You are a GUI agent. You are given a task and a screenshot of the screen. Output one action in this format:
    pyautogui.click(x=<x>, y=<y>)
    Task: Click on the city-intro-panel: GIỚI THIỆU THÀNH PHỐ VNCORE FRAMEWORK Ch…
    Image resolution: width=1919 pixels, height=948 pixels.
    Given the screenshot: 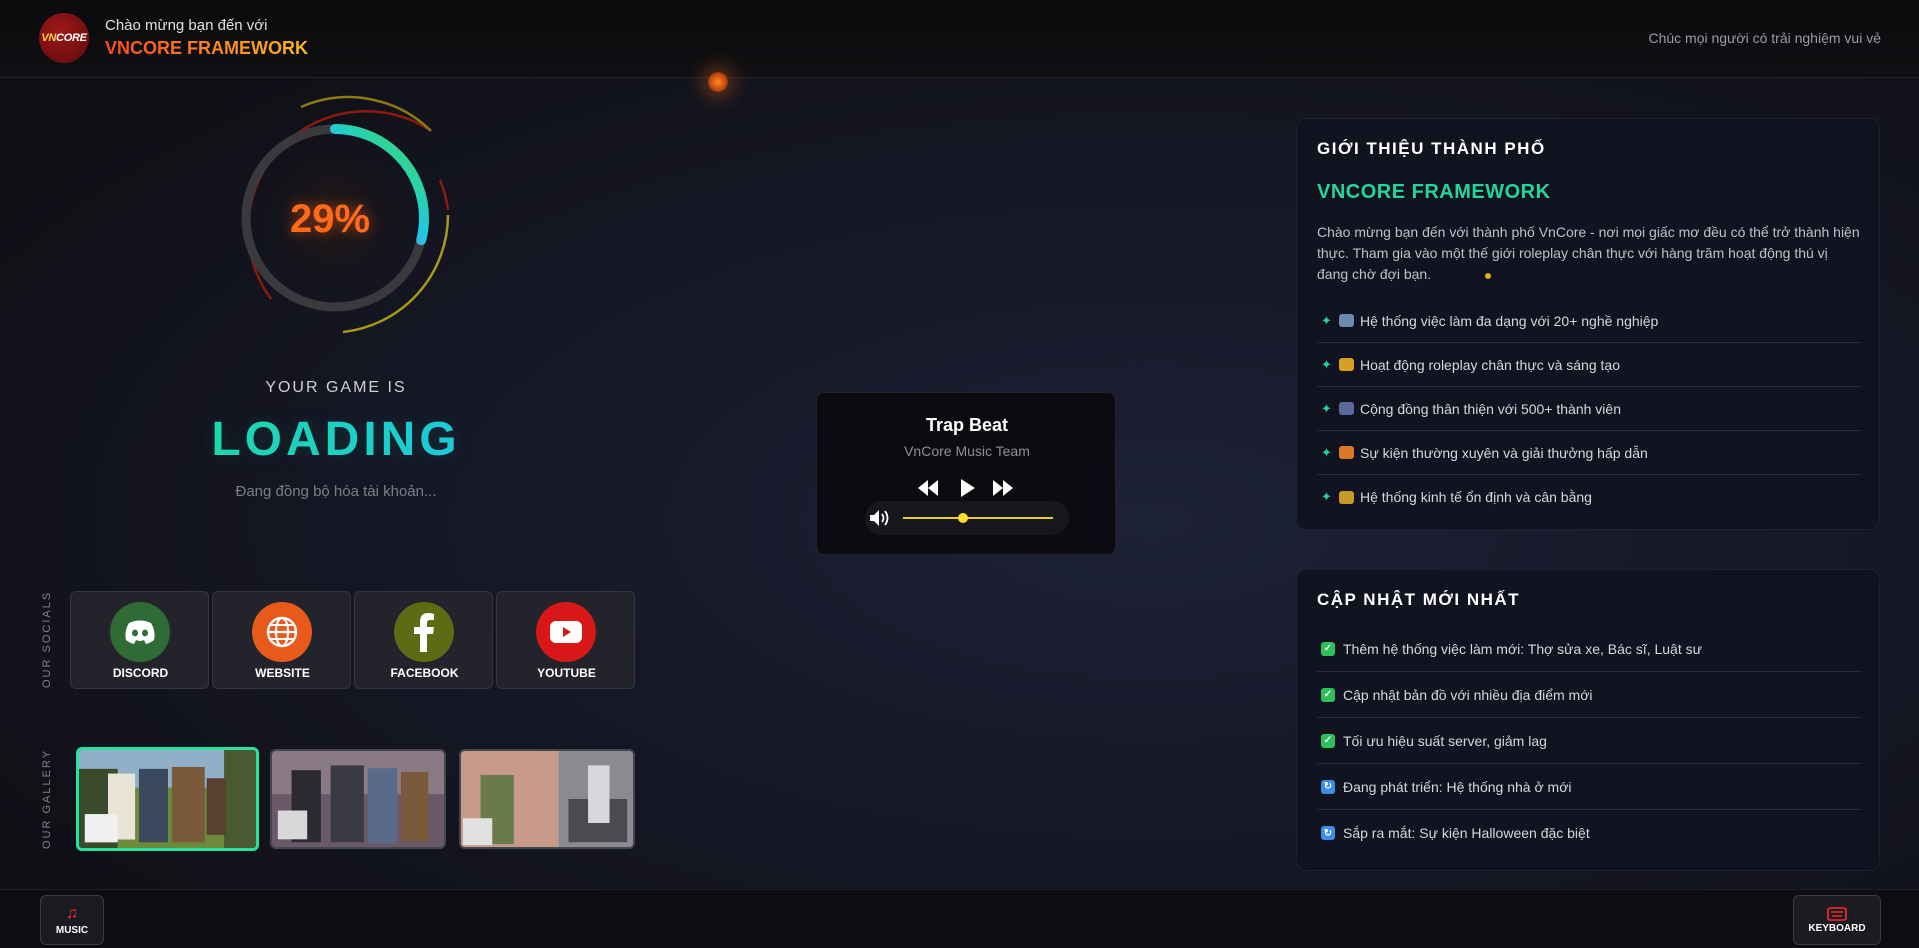 What is the action you would take?
    pyautogui.click(x=1588, y=324)
    